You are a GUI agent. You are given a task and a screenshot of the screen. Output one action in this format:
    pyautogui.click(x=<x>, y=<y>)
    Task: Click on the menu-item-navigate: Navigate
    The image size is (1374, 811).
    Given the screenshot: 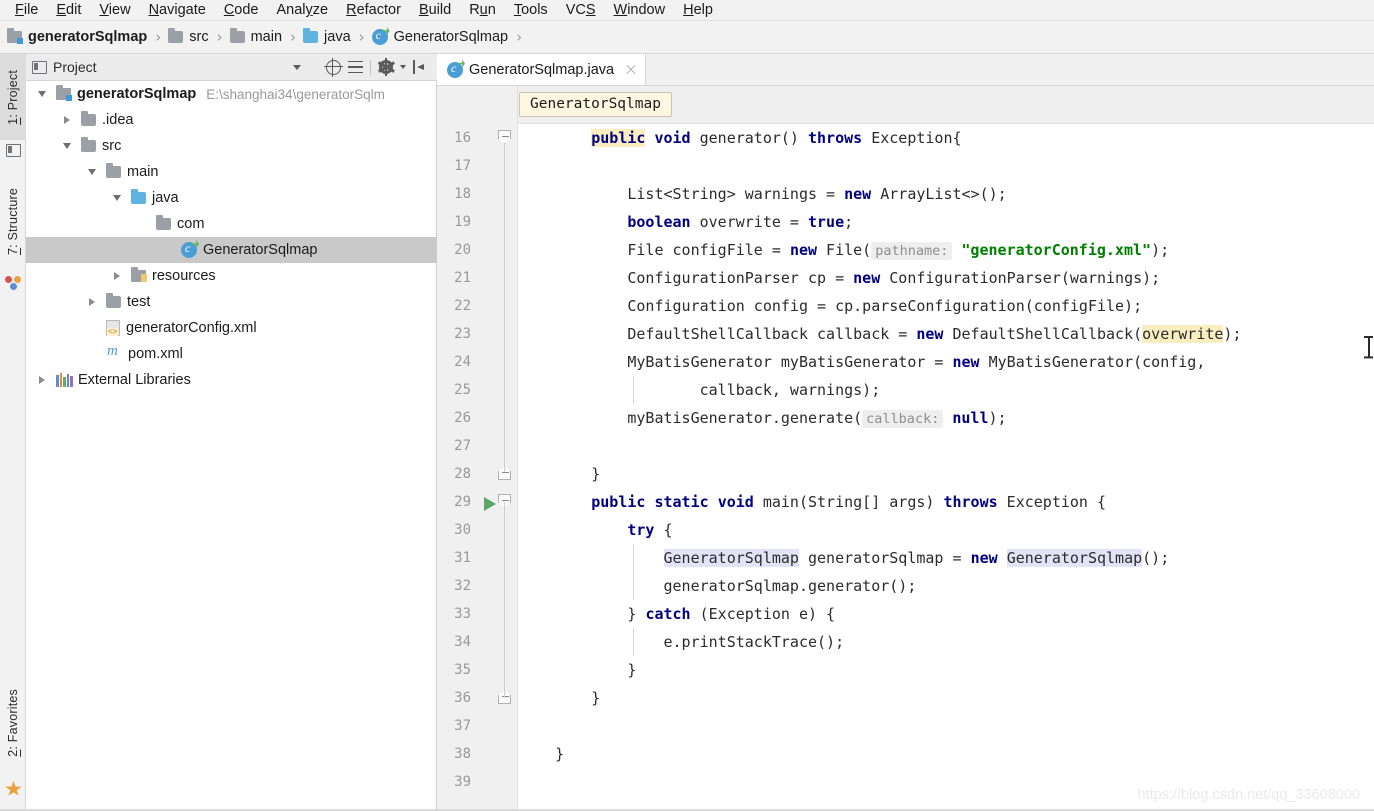 What is the action you would take?
    pyautogui.click(x=177, y=10)
    